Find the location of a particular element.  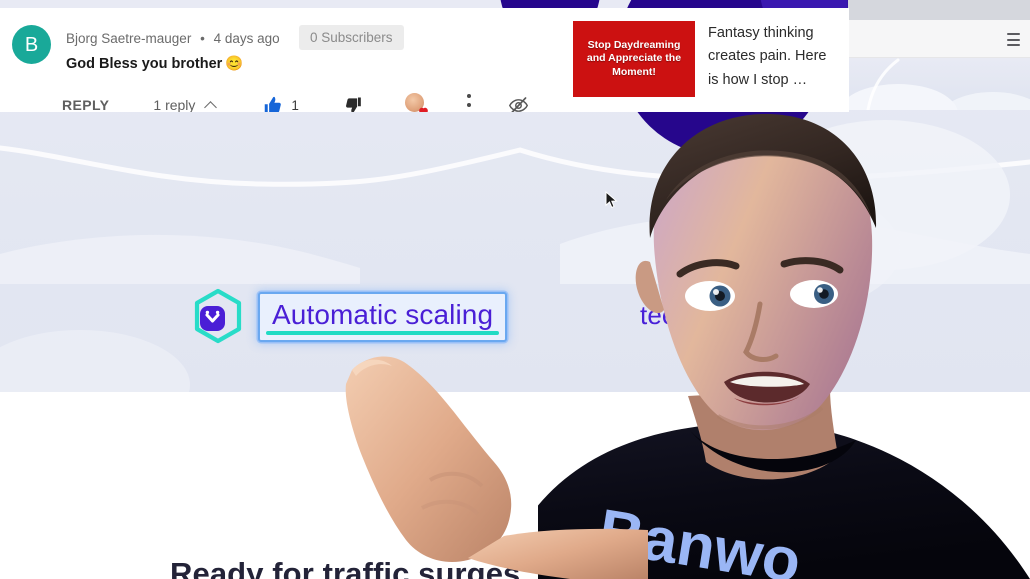

comment-body: God Bless you brother 😊 is located at coordinates (154, 63).